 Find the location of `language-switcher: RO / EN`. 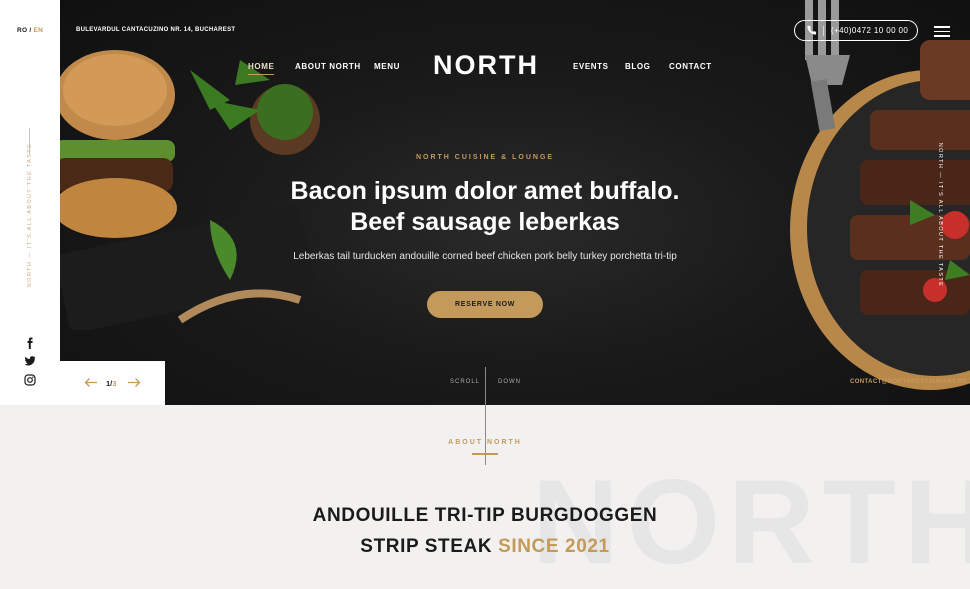

language-switcher: RO / EN is located at coordinates (30, 30).